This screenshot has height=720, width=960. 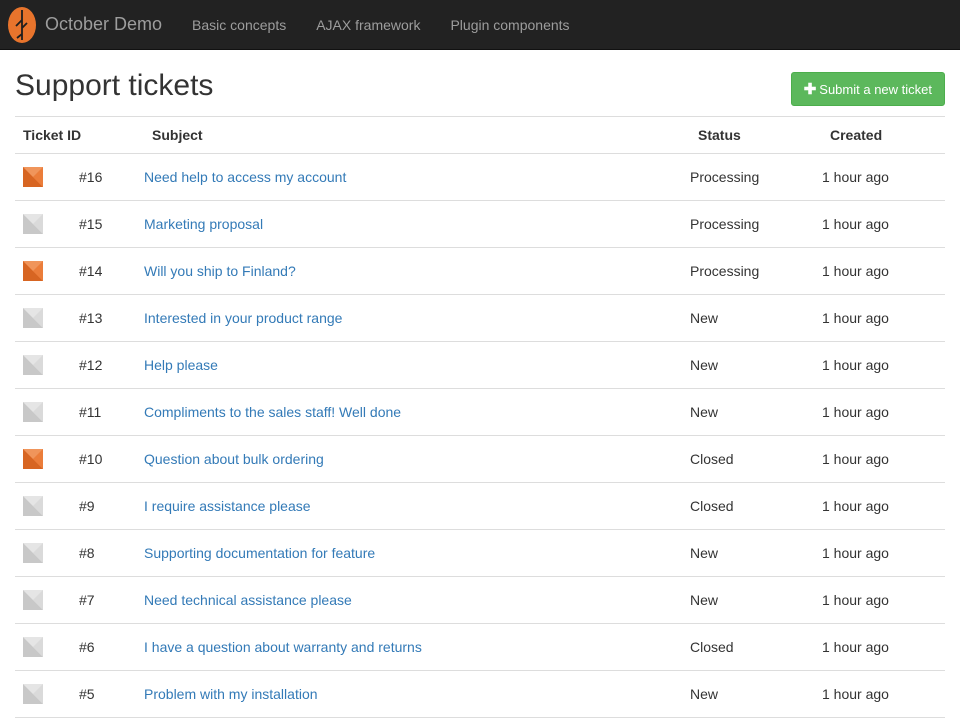 I want to click on brand-name: October Demo, so click(x=104, y=24).